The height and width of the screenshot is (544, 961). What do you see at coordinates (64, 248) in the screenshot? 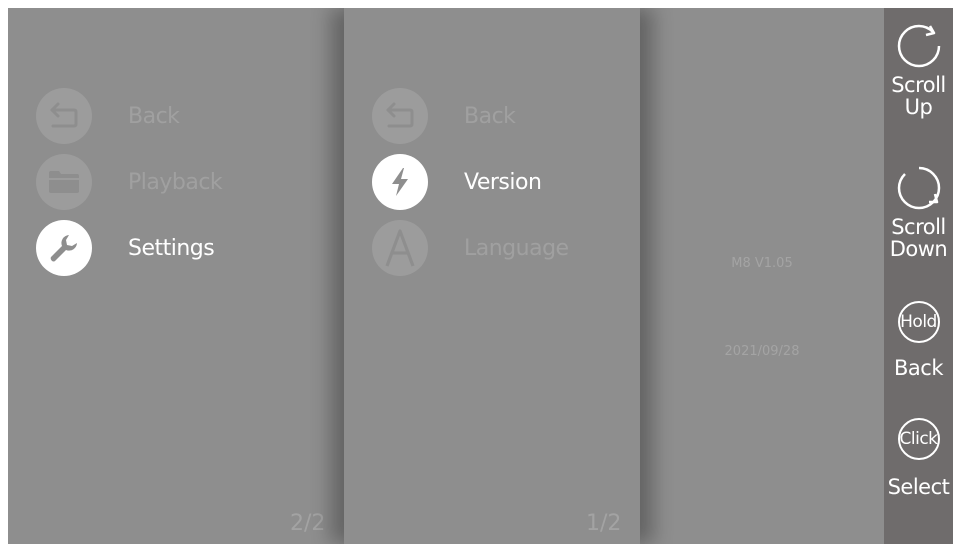
I see `wrench-icon` at bounding box center [64, 248].